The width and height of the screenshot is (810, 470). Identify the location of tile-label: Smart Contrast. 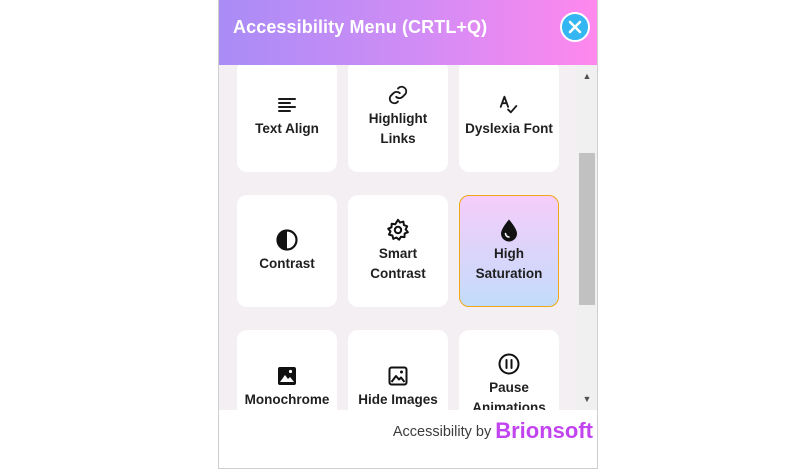
(398, 263).